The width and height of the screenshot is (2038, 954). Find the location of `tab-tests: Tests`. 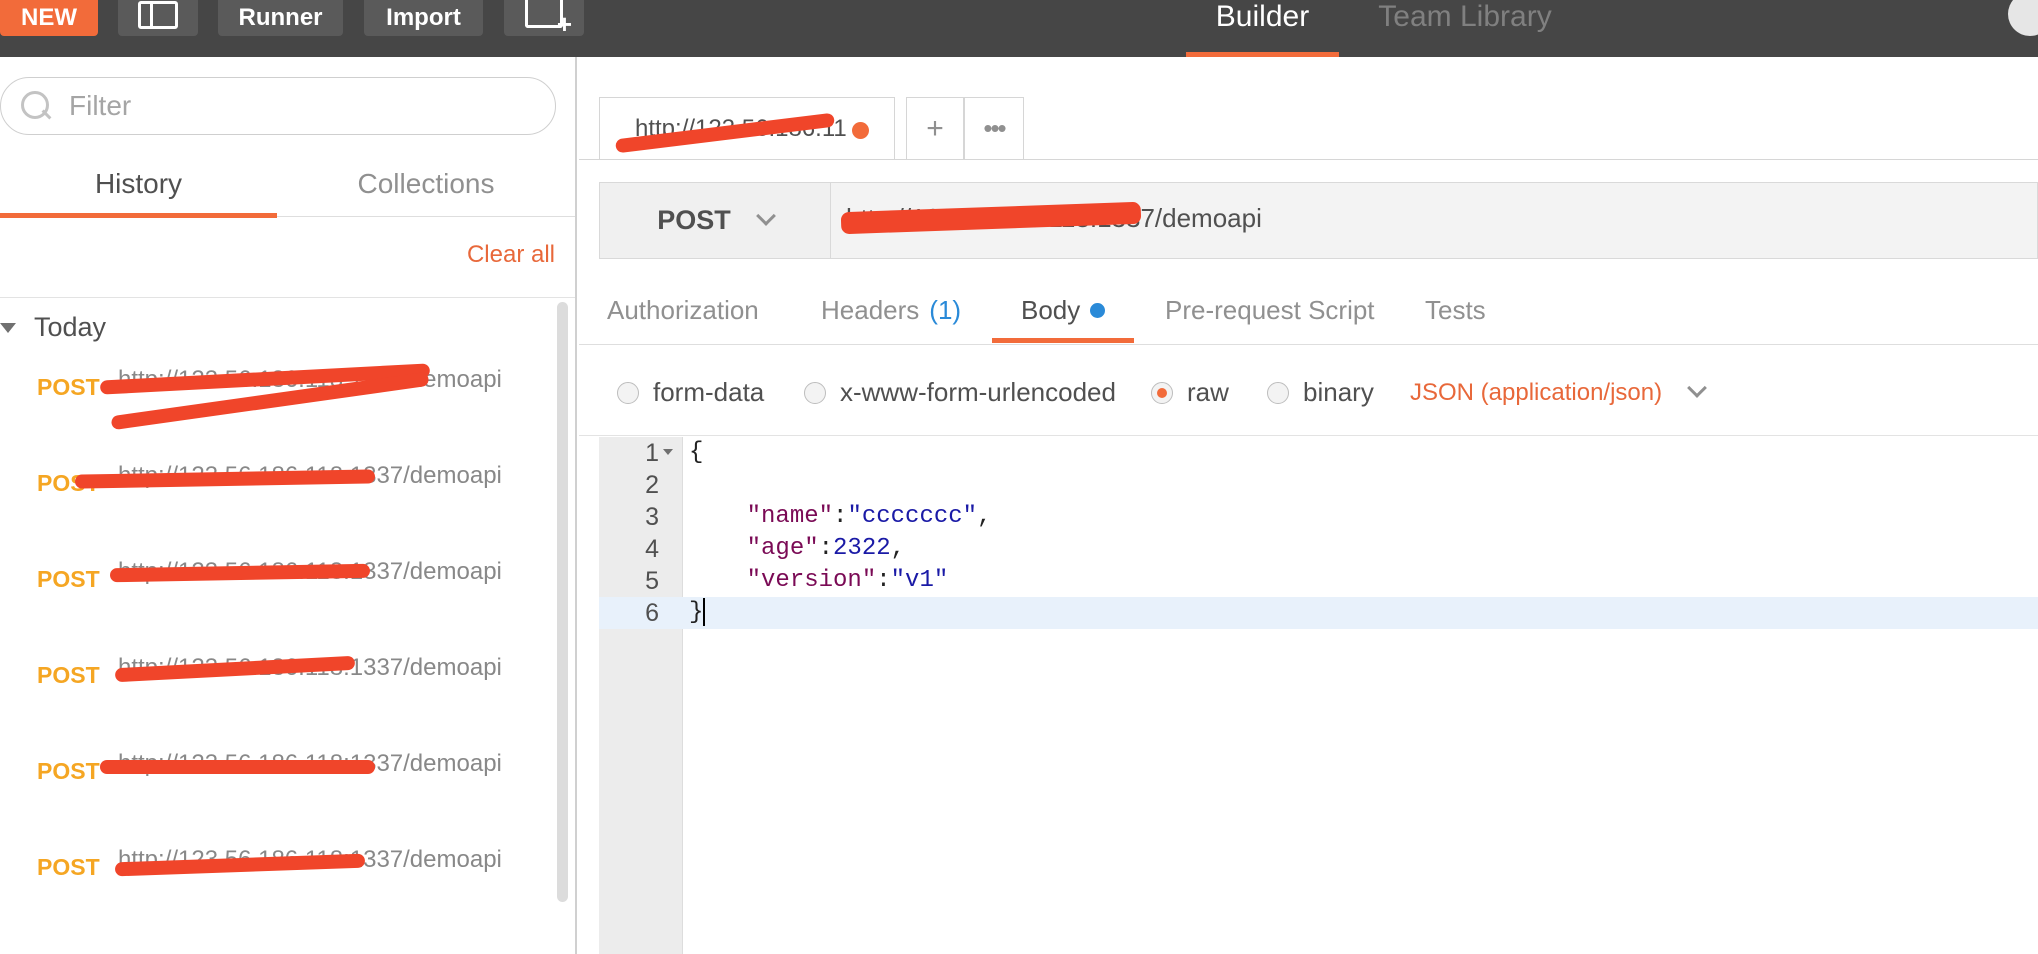

tab-tests: Tests is located at coordinates (1455, 310).